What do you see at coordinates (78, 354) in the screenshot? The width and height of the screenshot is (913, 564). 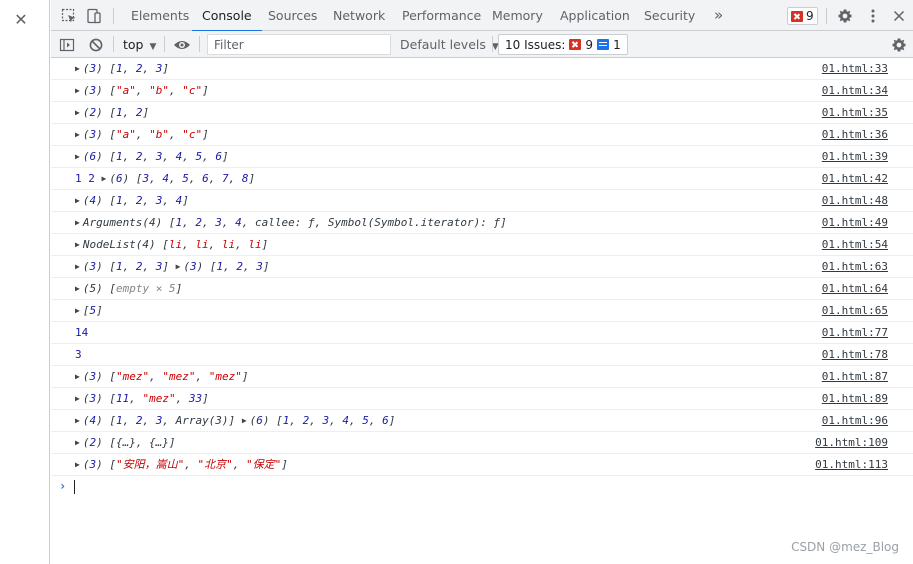 I see `console-message: 3` at bounding box center [78, 354].